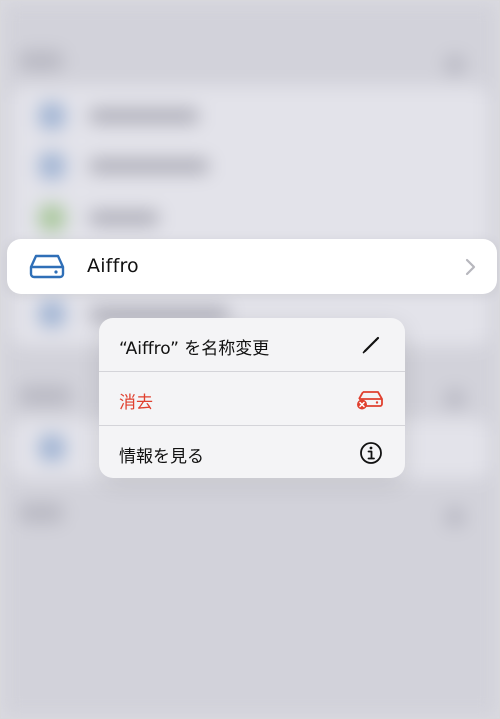 The image size is (500, 719). Describe the element at coordinates (252, 452) in the screenshot. I see `menu-item-get-info: 情報を見る` at that location.